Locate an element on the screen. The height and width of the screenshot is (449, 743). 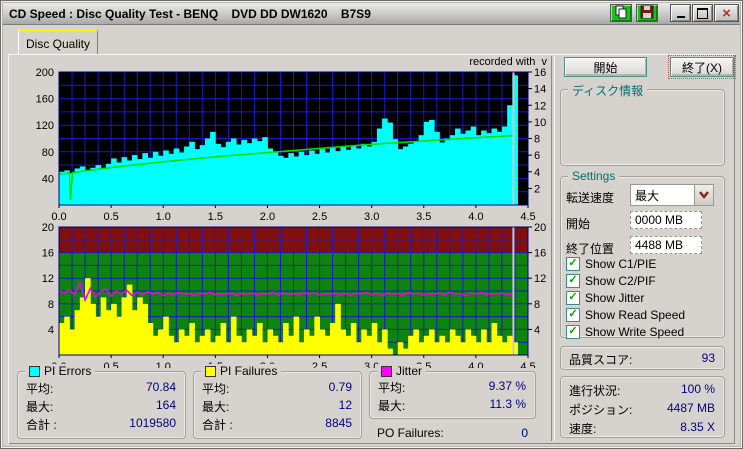
svg-text: 20 is located at coordinates (48, 228).